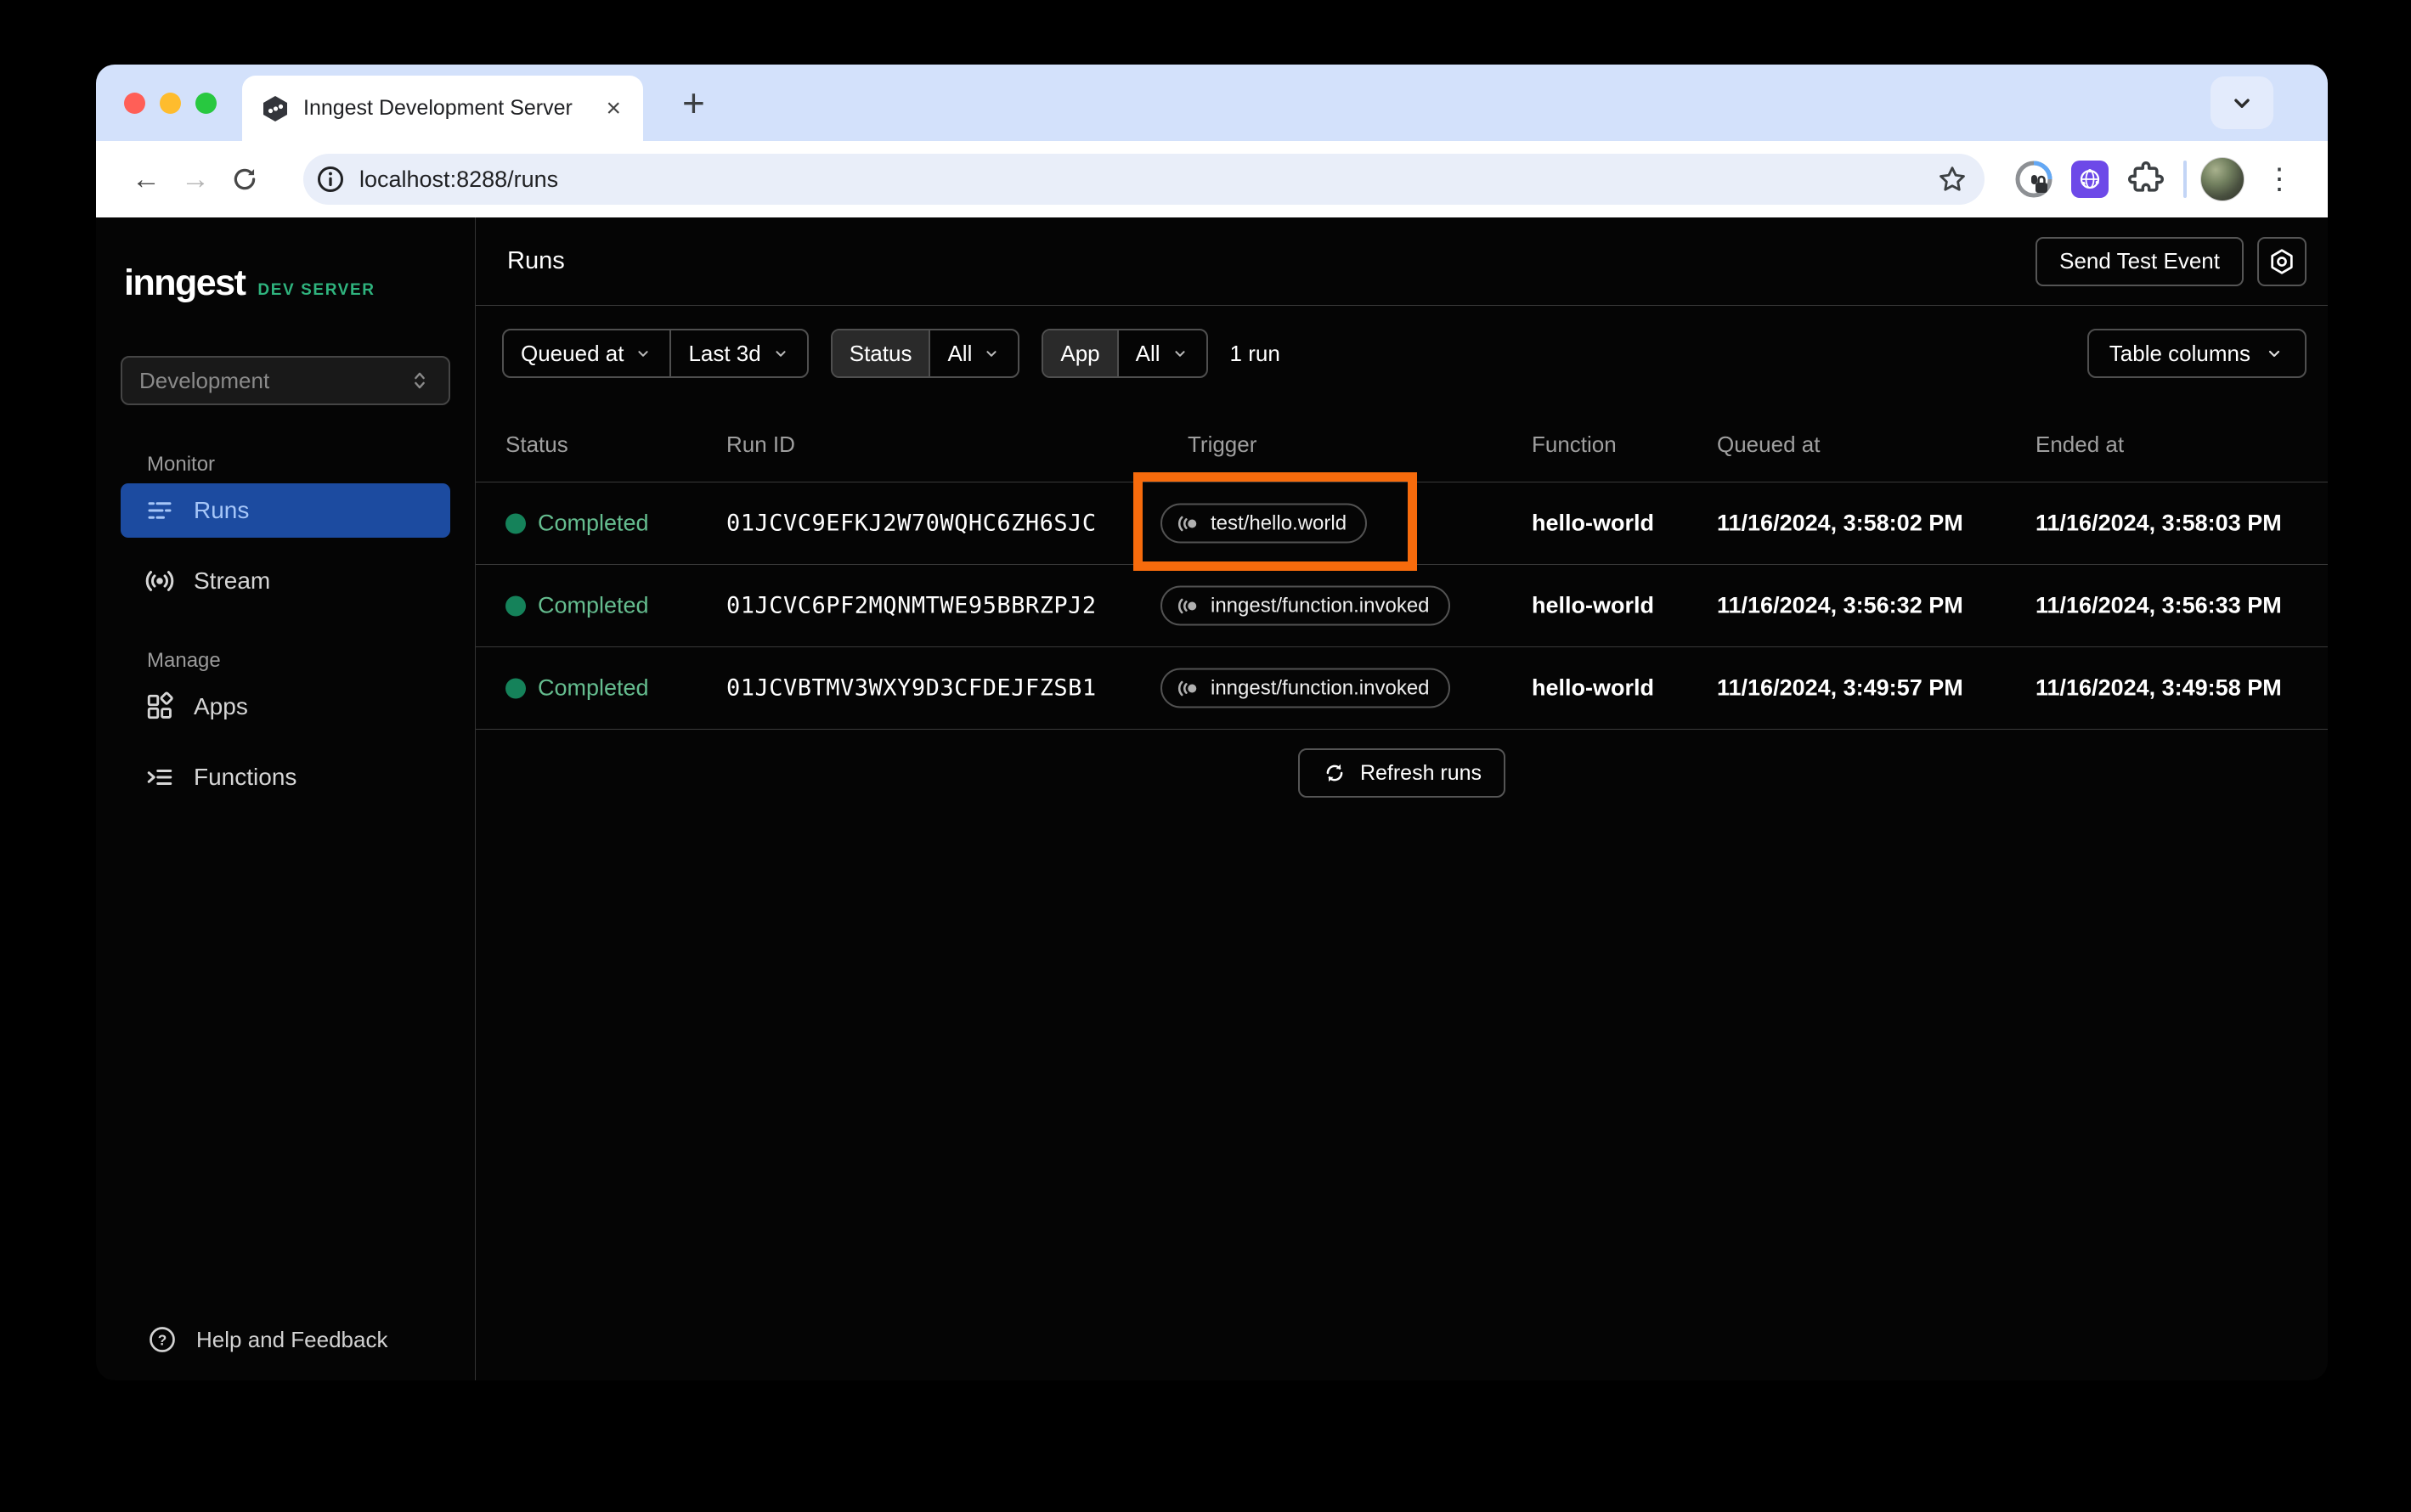 This screenshot has width=2411, height=1512. I want to click on sidebar-item-functions: Functions, so click(285, 777).